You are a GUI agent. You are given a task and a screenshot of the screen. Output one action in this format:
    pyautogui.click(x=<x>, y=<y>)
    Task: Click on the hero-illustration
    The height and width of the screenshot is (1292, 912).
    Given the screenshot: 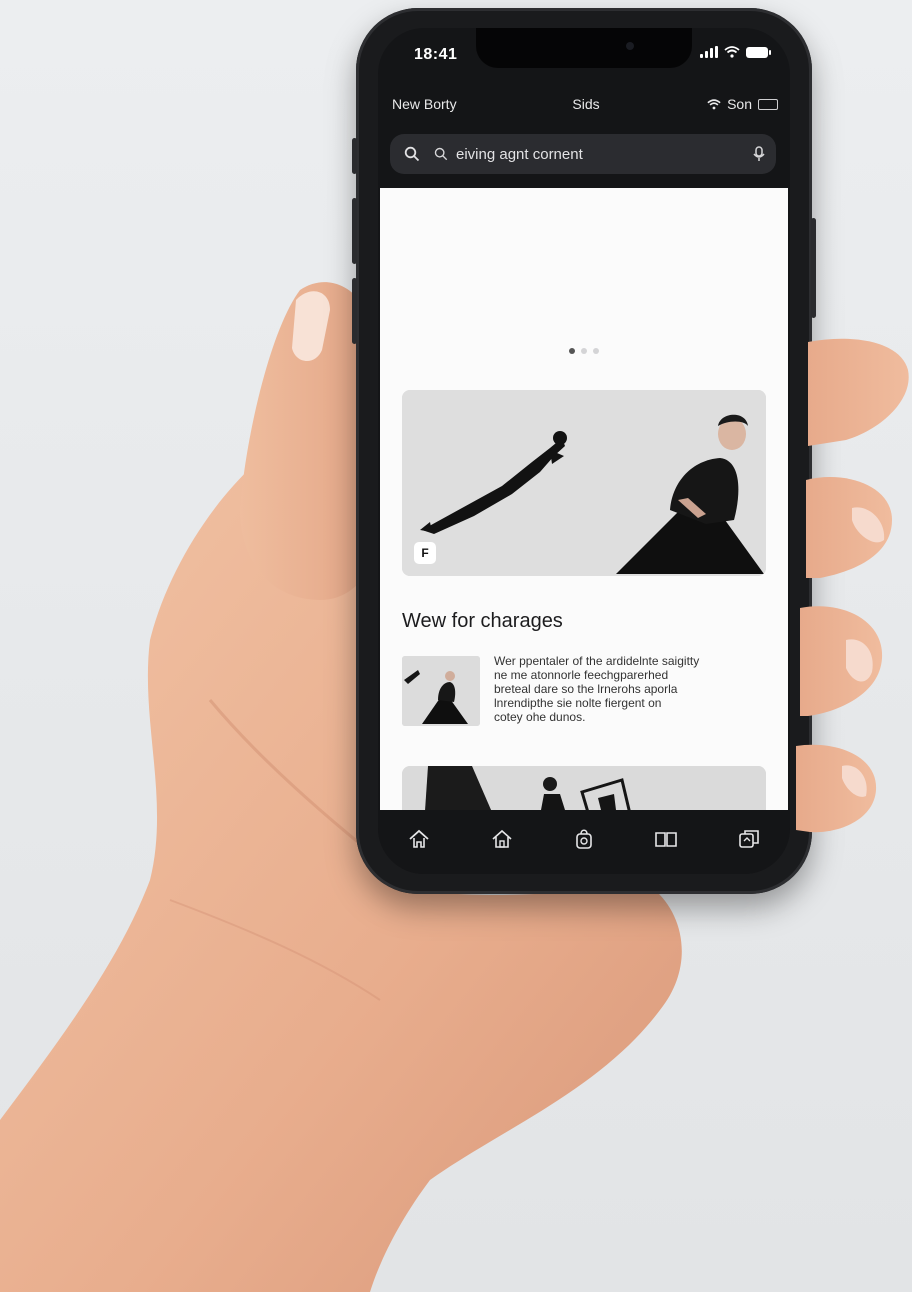 What is the action you would take?
    pyautogui.click(x=584, y=483)
    